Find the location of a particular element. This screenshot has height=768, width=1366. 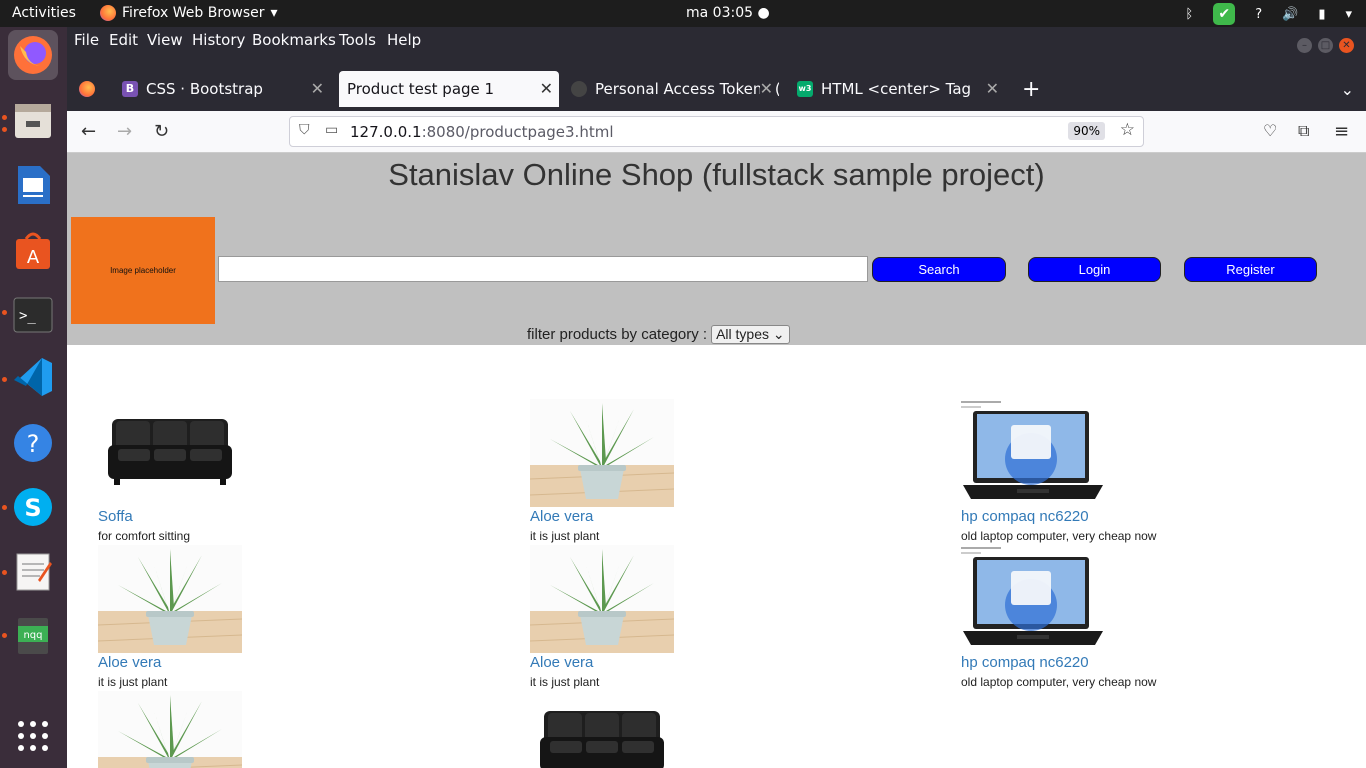

category-select: All types ⌄ is located at coordinates (750, 334).